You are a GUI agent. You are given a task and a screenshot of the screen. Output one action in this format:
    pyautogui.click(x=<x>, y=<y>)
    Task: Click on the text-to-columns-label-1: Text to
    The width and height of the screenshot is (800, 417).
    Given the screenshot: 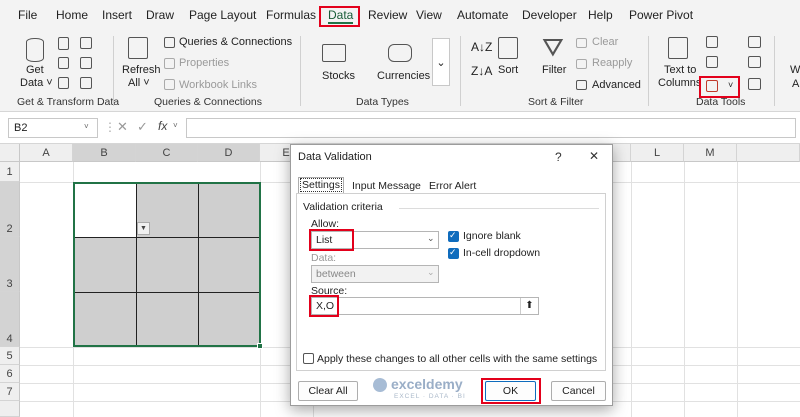 What is the action you would take?
    pyautogui.click(x=680, y=70)
    